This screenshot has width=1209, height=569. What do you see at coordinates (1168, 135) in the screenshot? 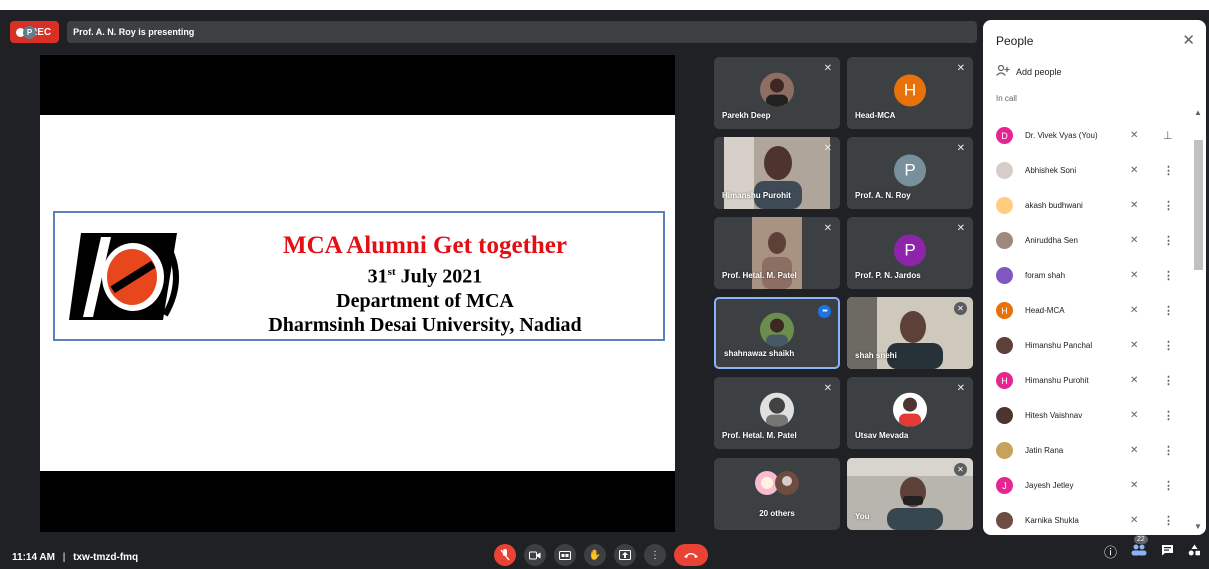
I see `pin-icon: ⊥` at bounding box center [1168, 135].